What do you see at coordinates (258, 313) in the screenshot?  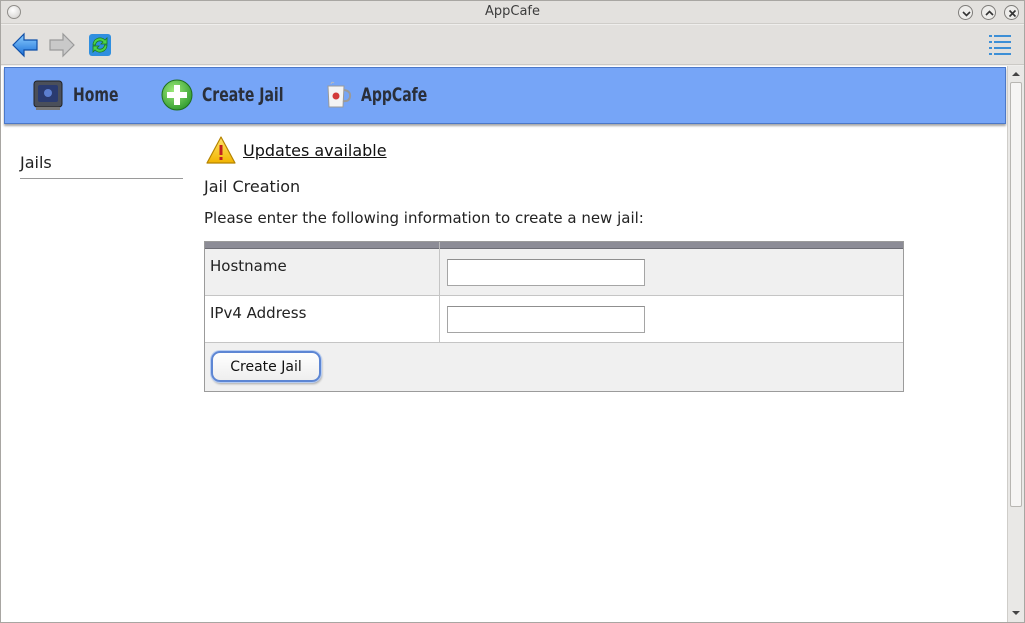 I see `ipv4-address-label: IPv4 Address` at bounding box center [258, 313].